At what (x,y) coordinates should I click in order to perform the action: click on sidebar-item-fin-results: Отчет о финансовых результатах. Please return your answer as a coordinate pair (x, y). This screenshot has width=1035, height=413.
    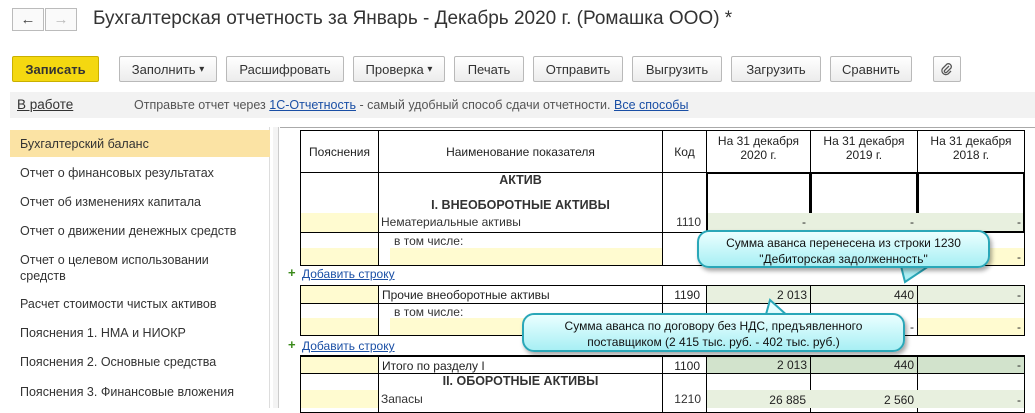
    Looking at the image, I should click on (140, 172).